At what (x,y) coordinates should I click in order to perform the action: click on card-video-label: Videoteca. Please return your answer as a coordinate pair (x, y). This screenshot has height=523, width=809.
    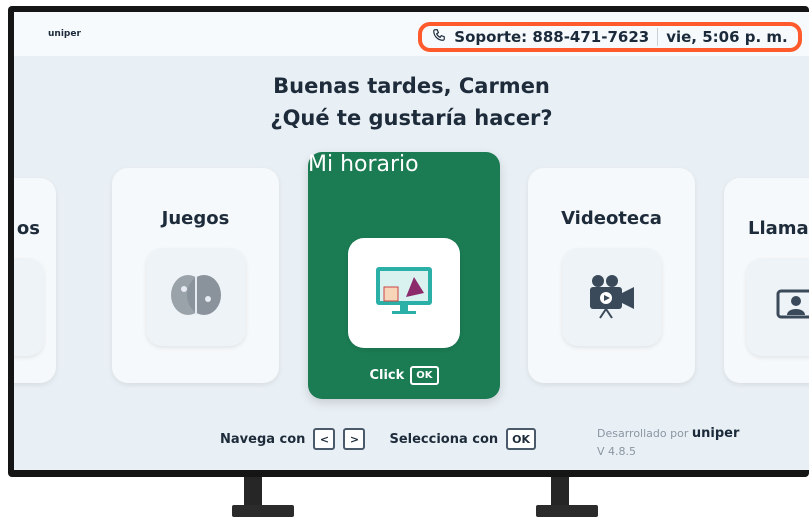
    Looking at the image, I should click on (611, 218).